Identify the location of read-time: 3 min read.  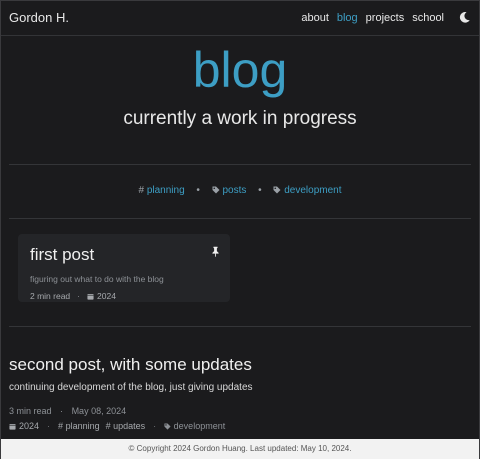
(30, 411).